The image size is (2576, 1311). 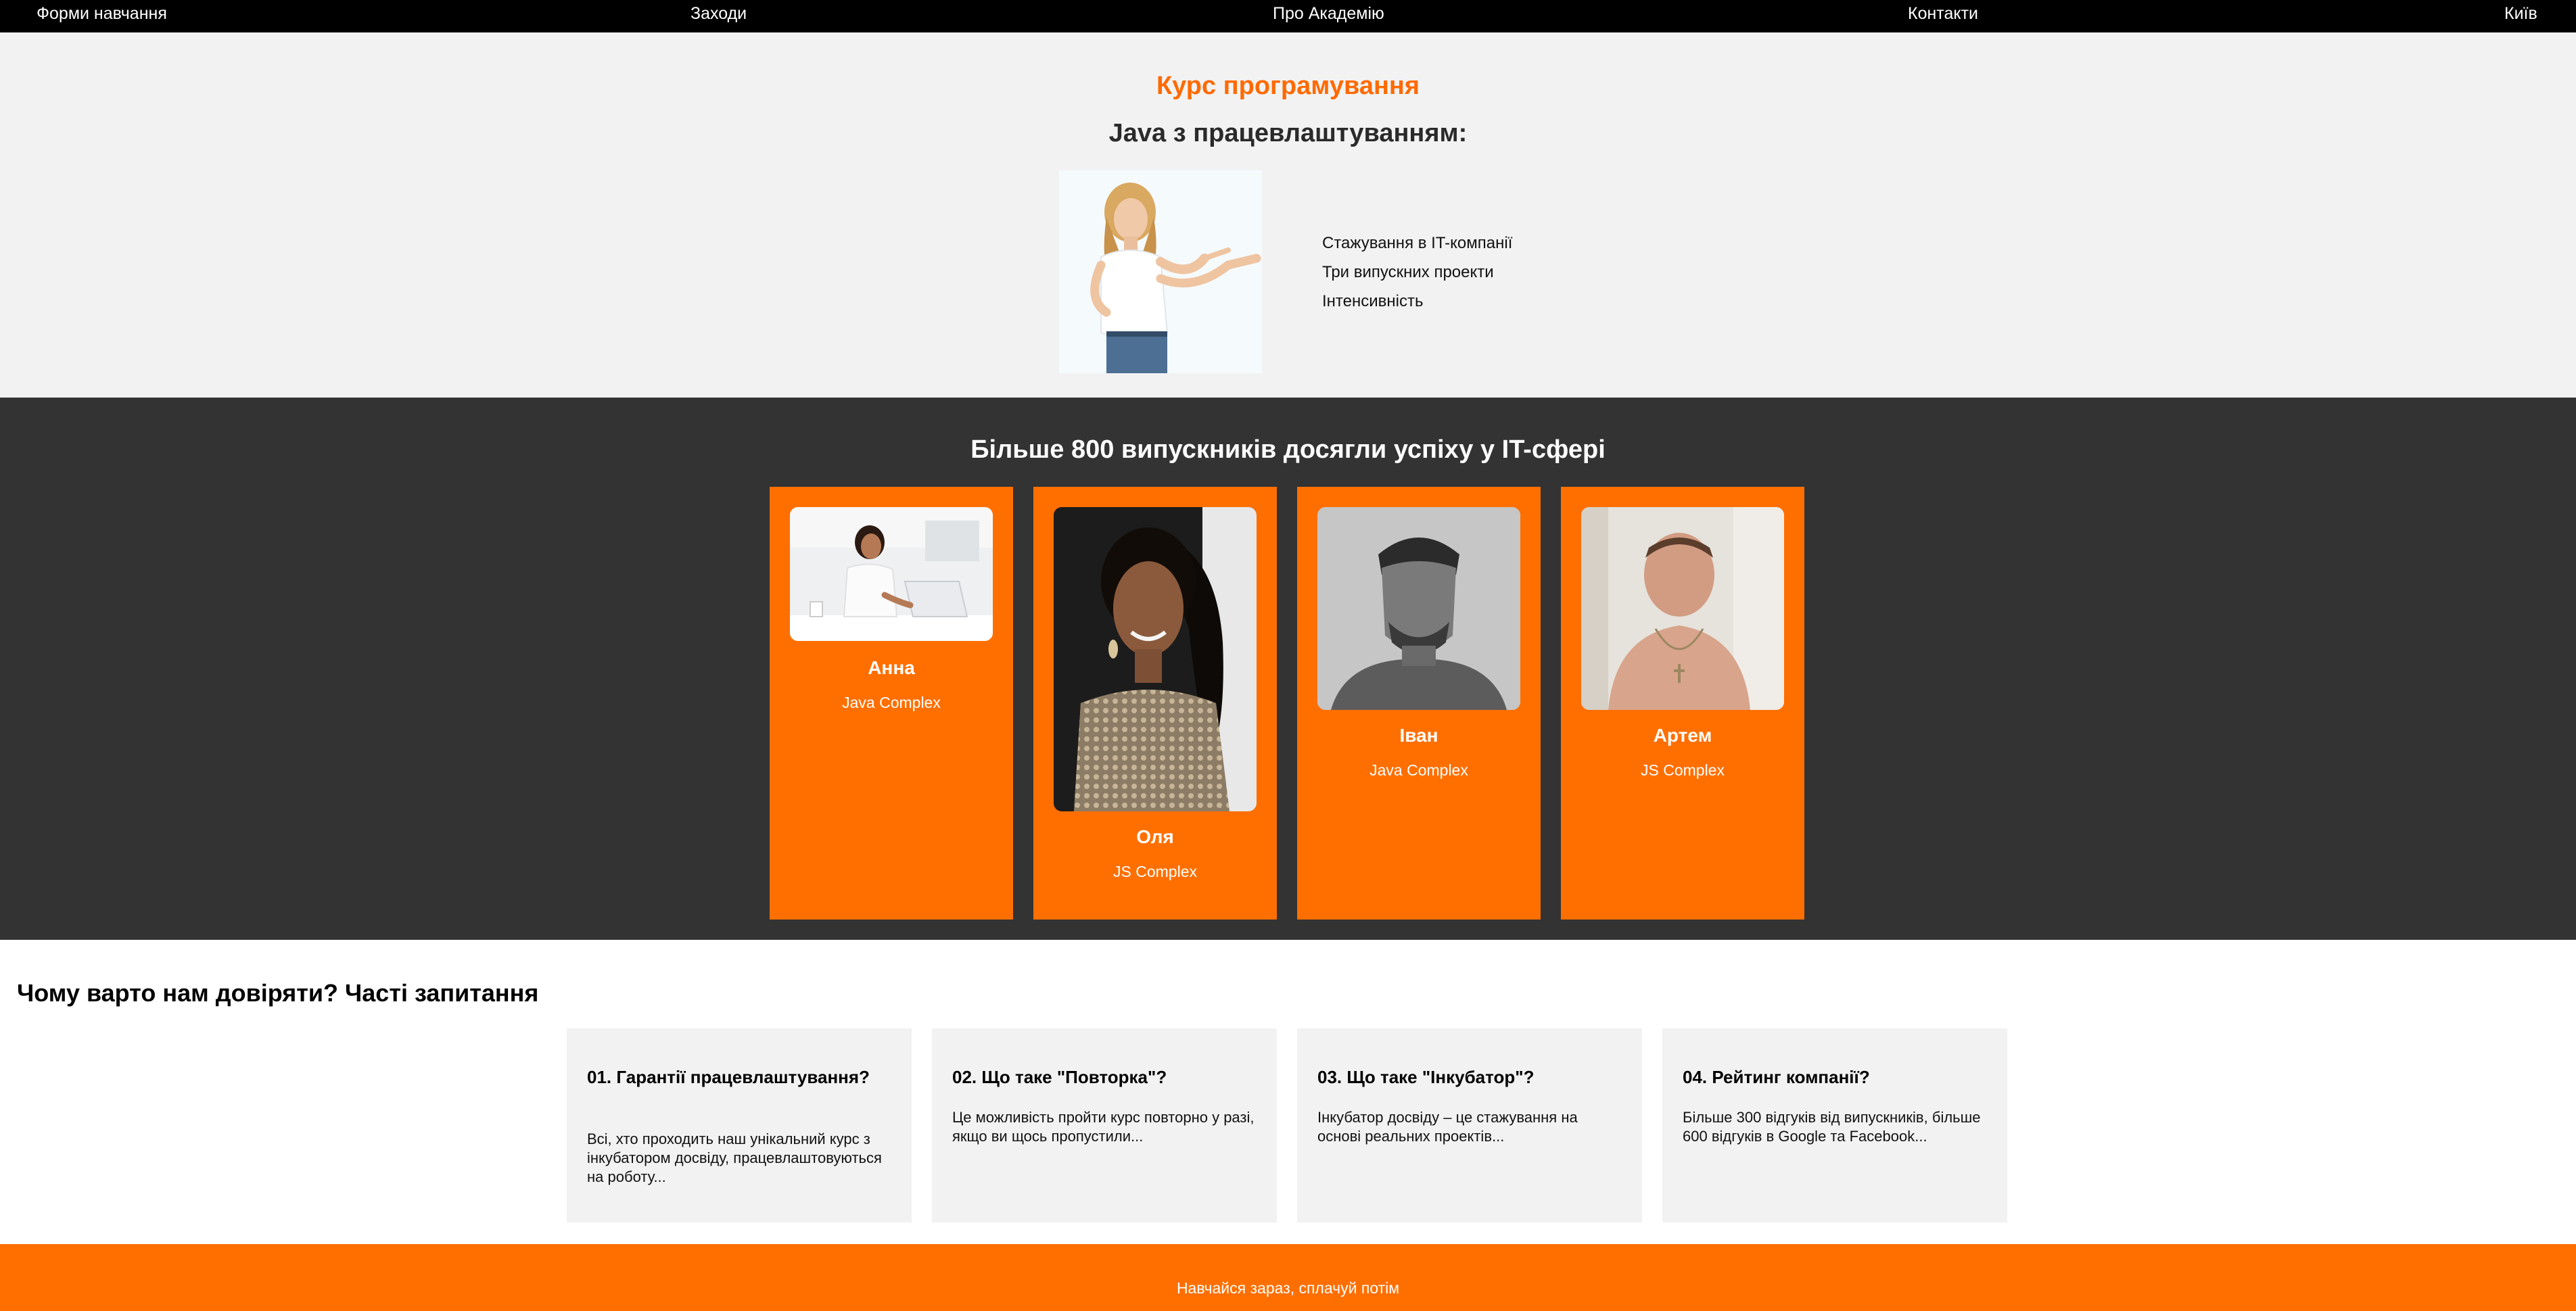 I want to click on nav-link-city: Київ, so click(x=2520, y=13).